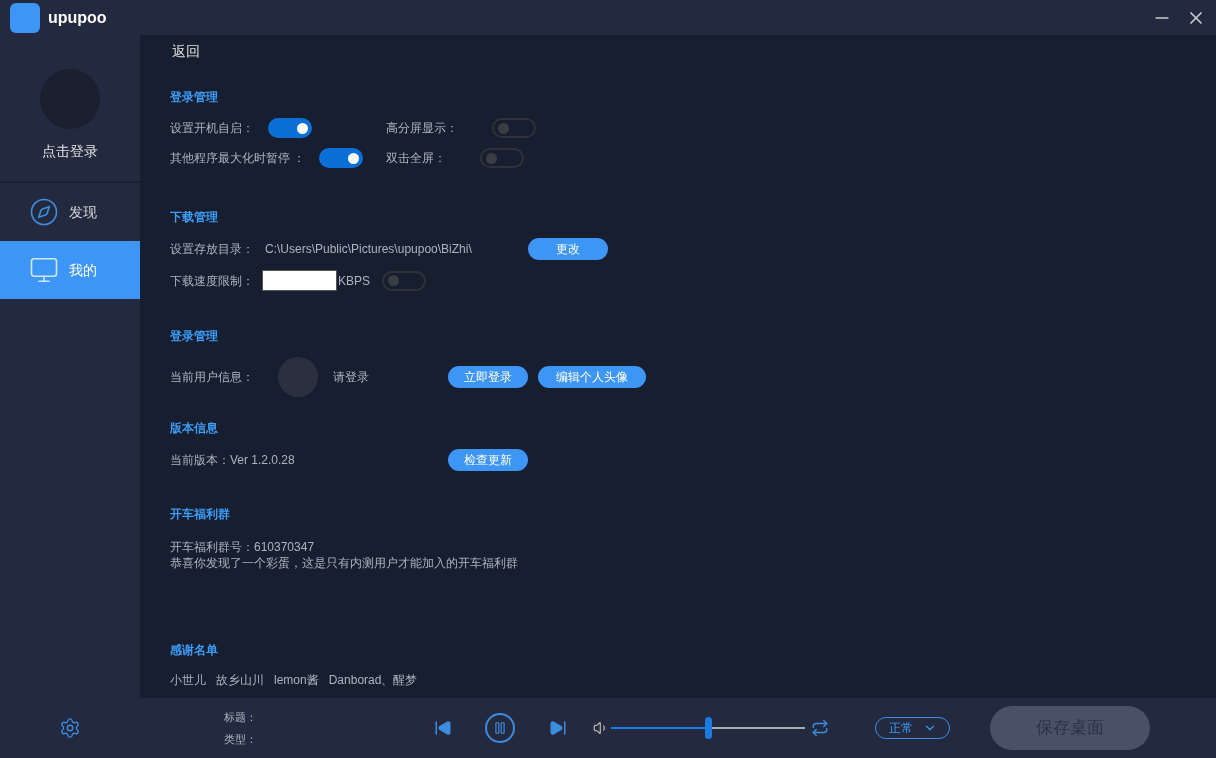  What do you see at coordinates (44, 270) in the screenshot?
I see `monitor-icon` at bounding box center [44, 270].